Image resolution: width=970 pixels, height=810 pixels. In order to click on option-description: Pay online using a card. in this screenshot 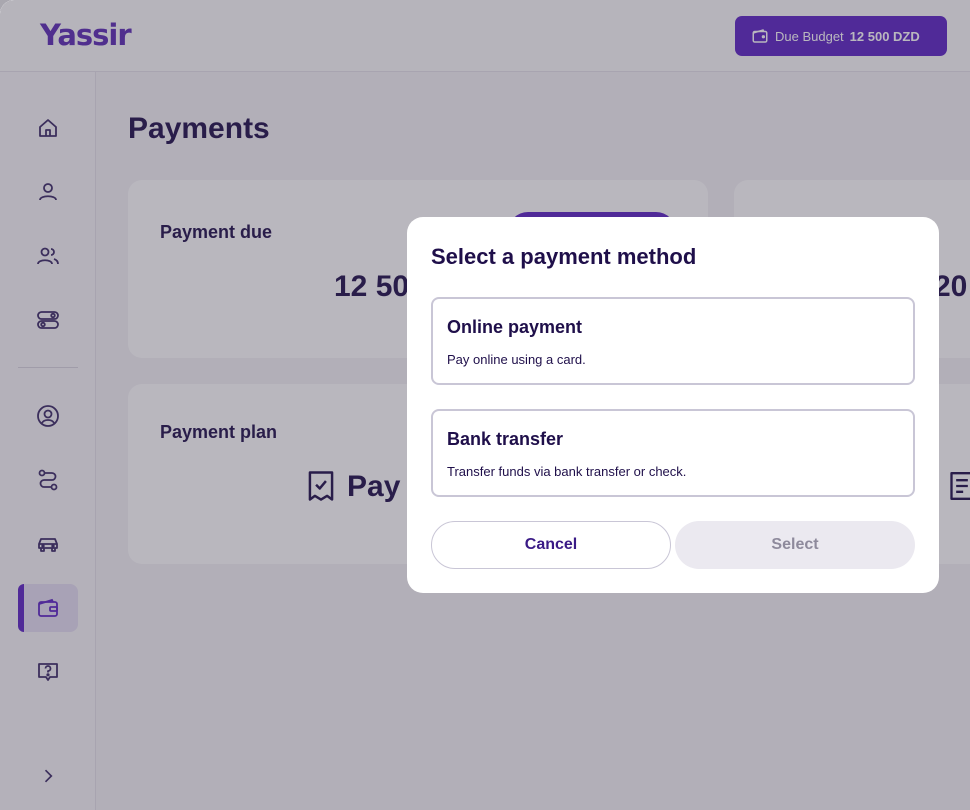, I will do `click(516, 359)`.